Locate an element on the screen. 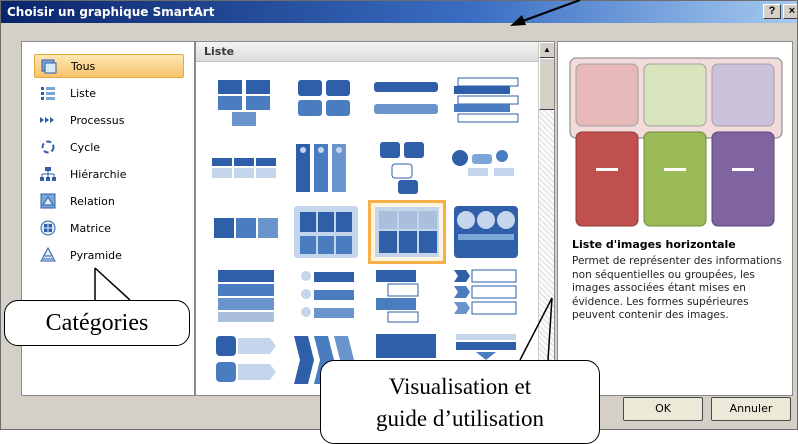 This screenshot has height=444, width=798. category-label: Matrice is located at coordinates (90, 228).